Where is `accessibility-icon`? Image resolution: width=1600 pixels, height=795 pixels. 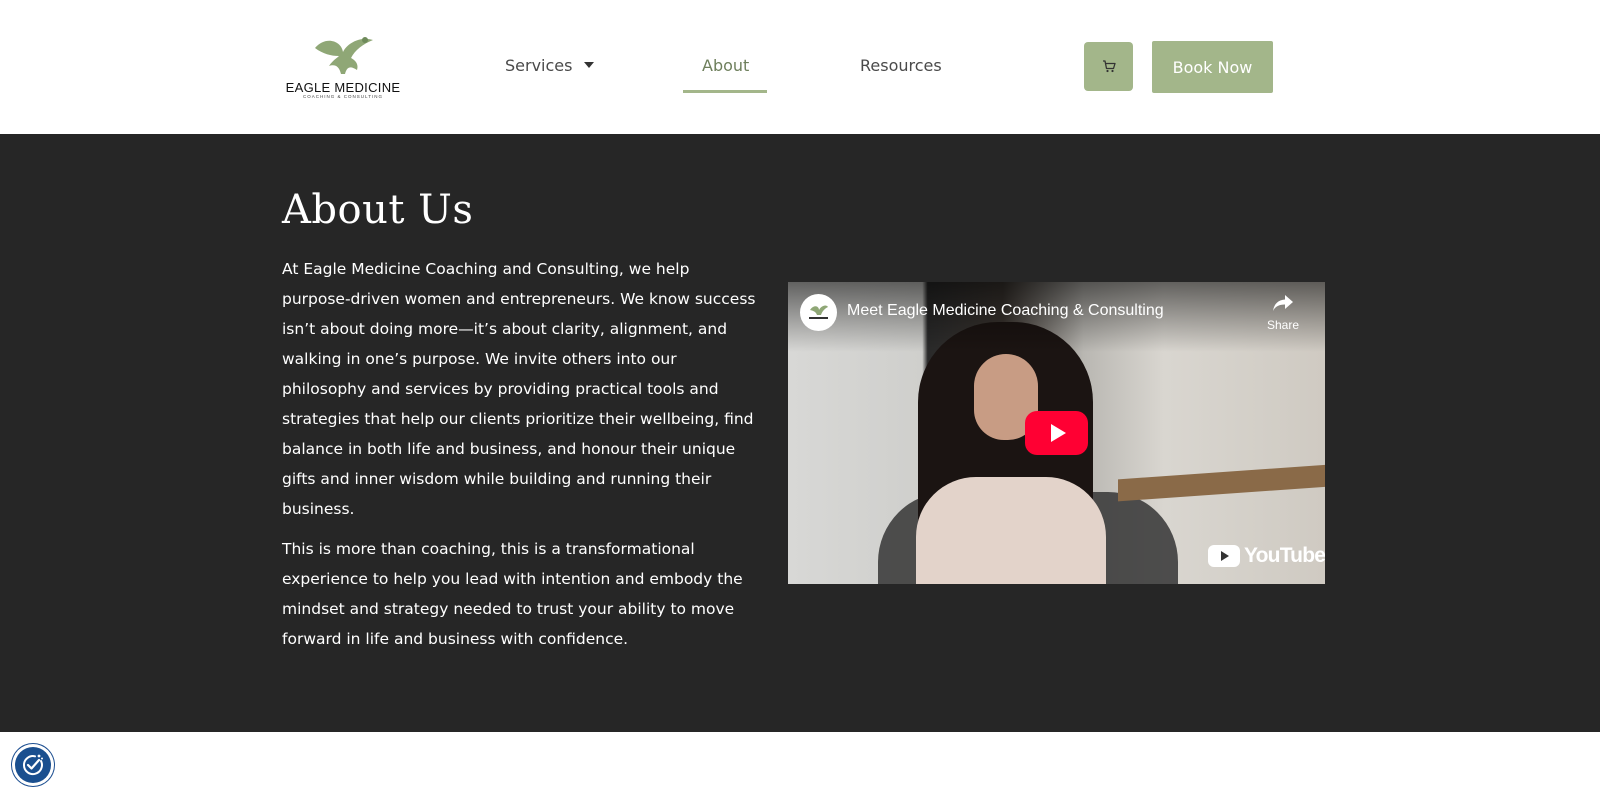
accessibility-icon is located at coordinates (33, 764).